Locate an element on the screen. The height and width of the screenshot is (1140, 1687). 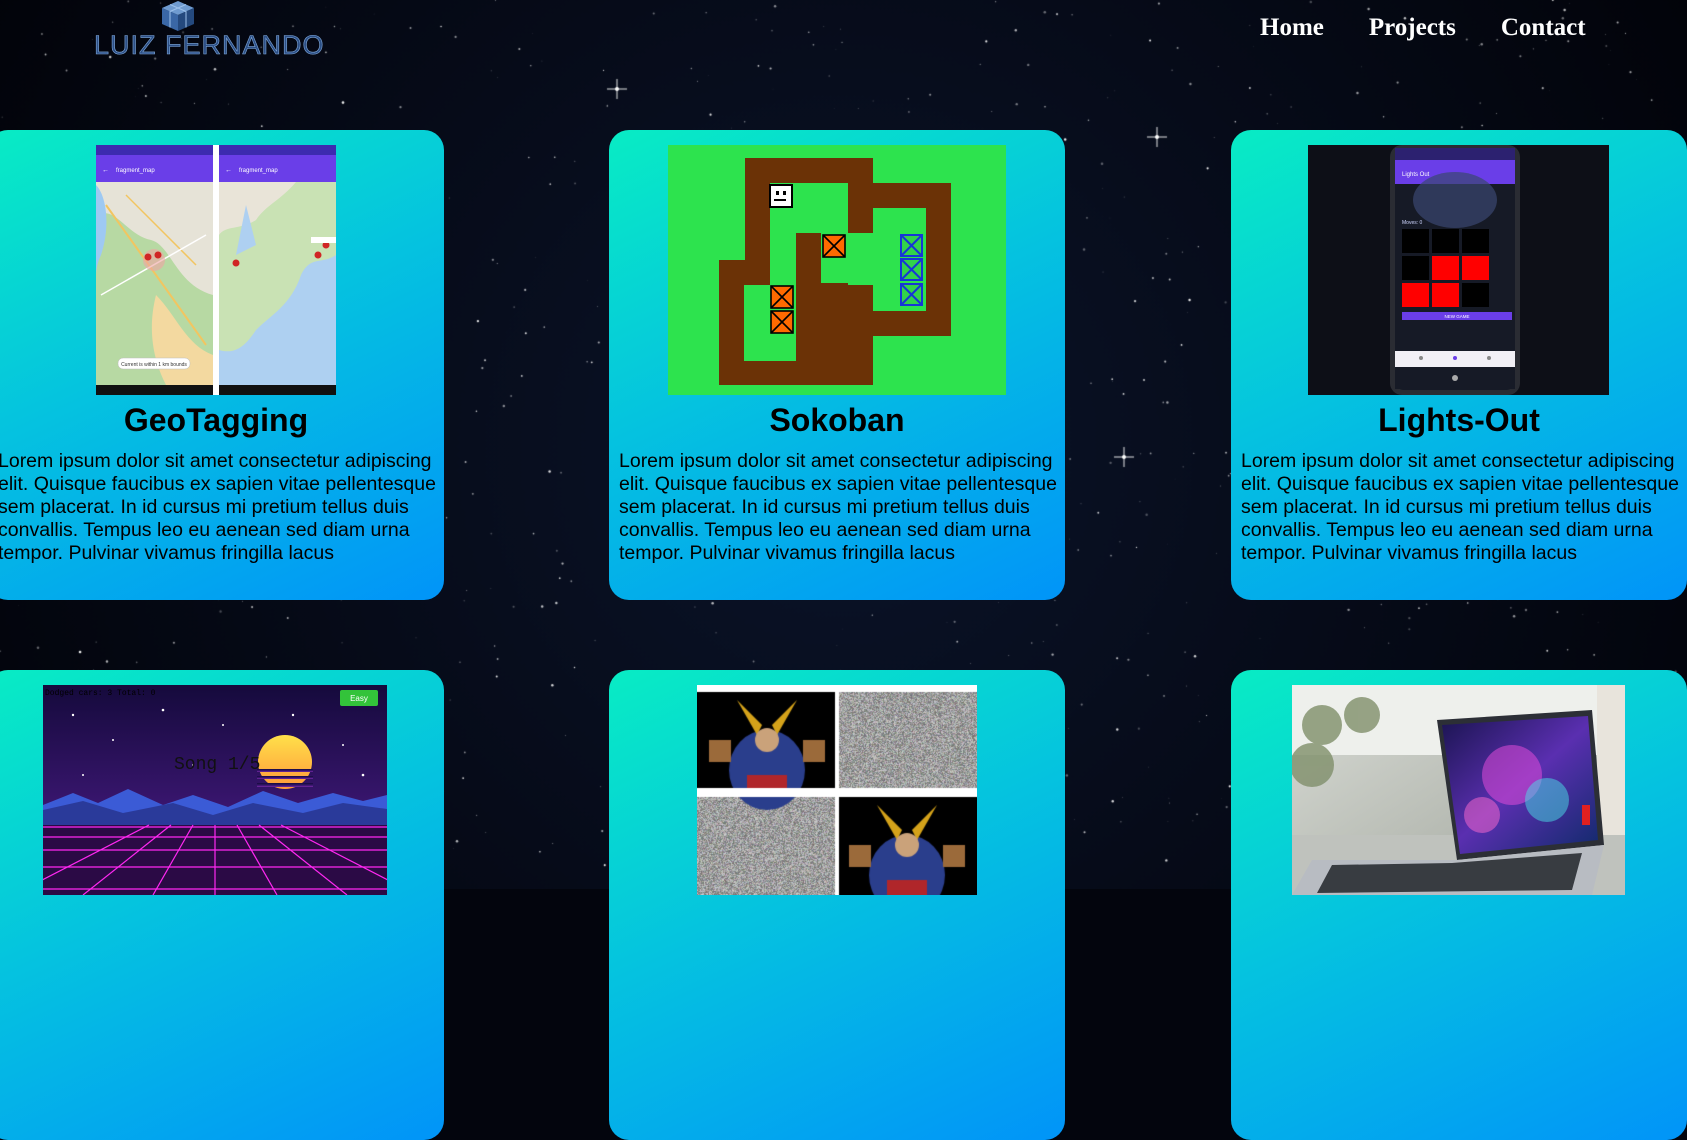
project-card-4: Dodged cars: 3 Total: 0 Easy Song 1/5 is located at coordinates (222, 905).